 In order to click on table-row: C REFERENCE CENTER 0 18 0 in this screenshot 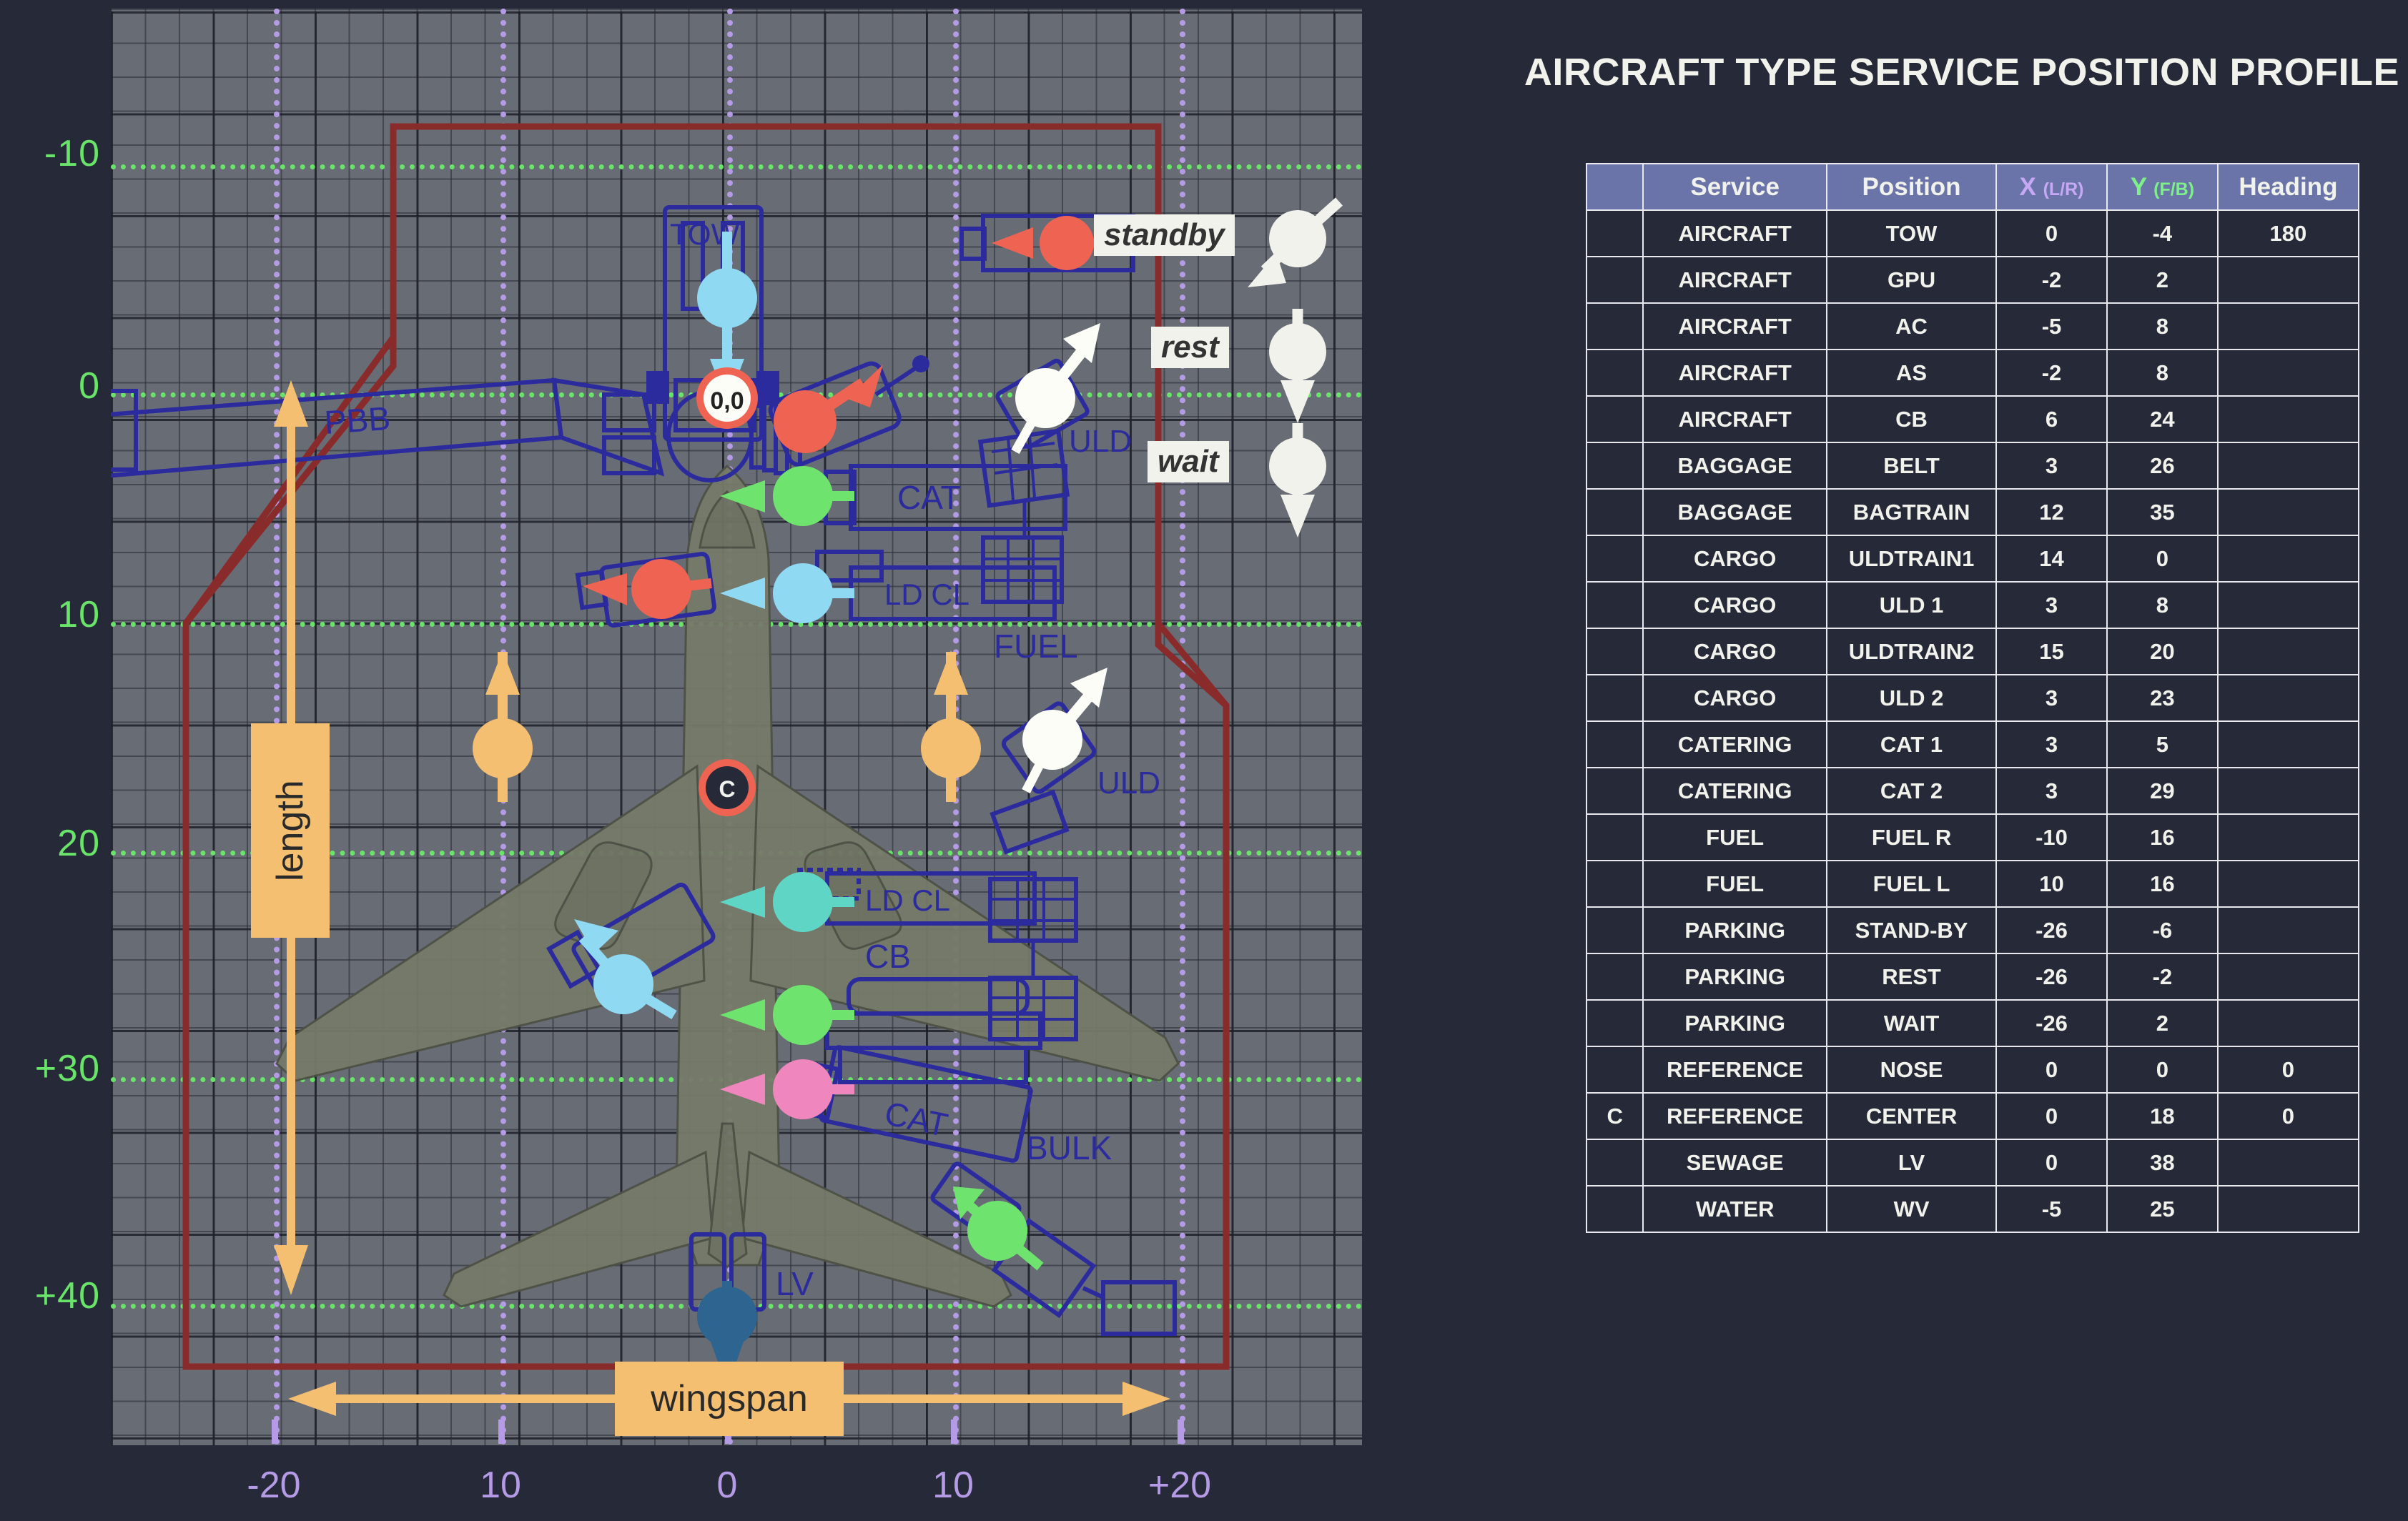, I will do `click(1972, 1116)`.